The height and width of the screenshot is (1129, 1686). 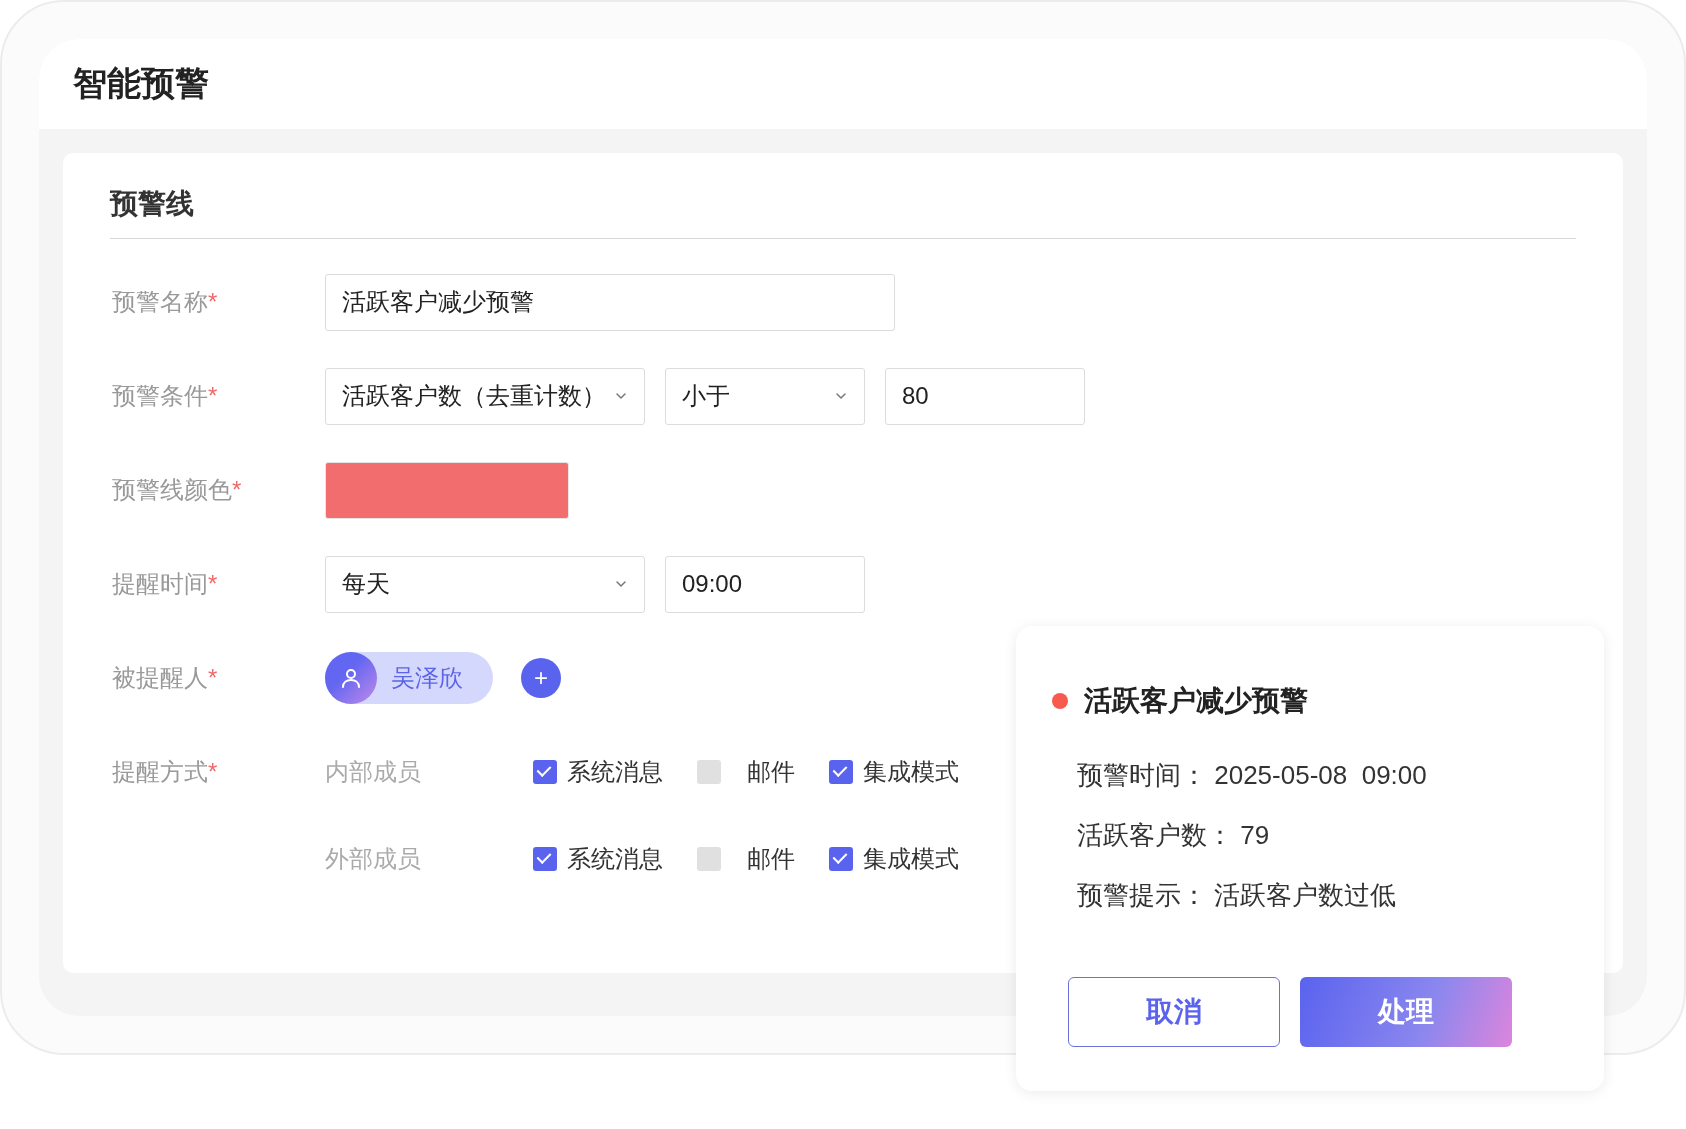 What do you see at coordinates (373, 772) in the screenshot?
I see `group-label: 内部成员` at bounding box center [373, 772].